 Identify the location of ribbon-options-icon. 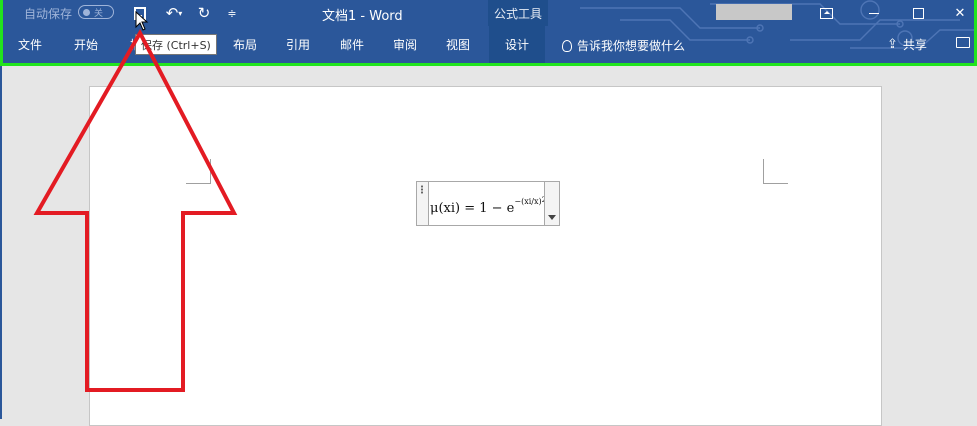
(826, 13).